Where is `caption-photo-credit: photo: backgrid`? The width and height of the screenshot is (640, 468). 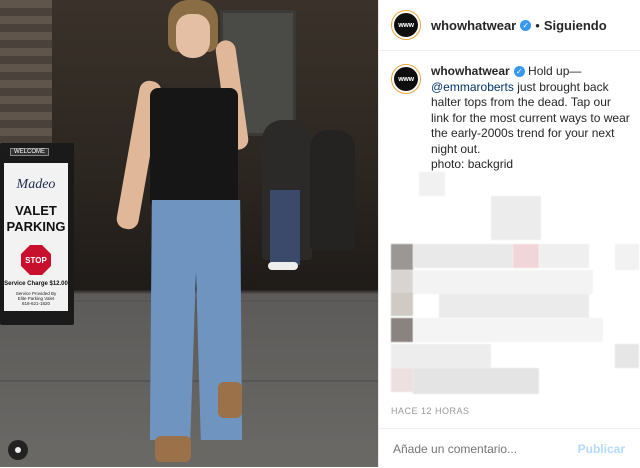
caption-photo-credit: photo: backgrid is located at coordinates (472, 164).